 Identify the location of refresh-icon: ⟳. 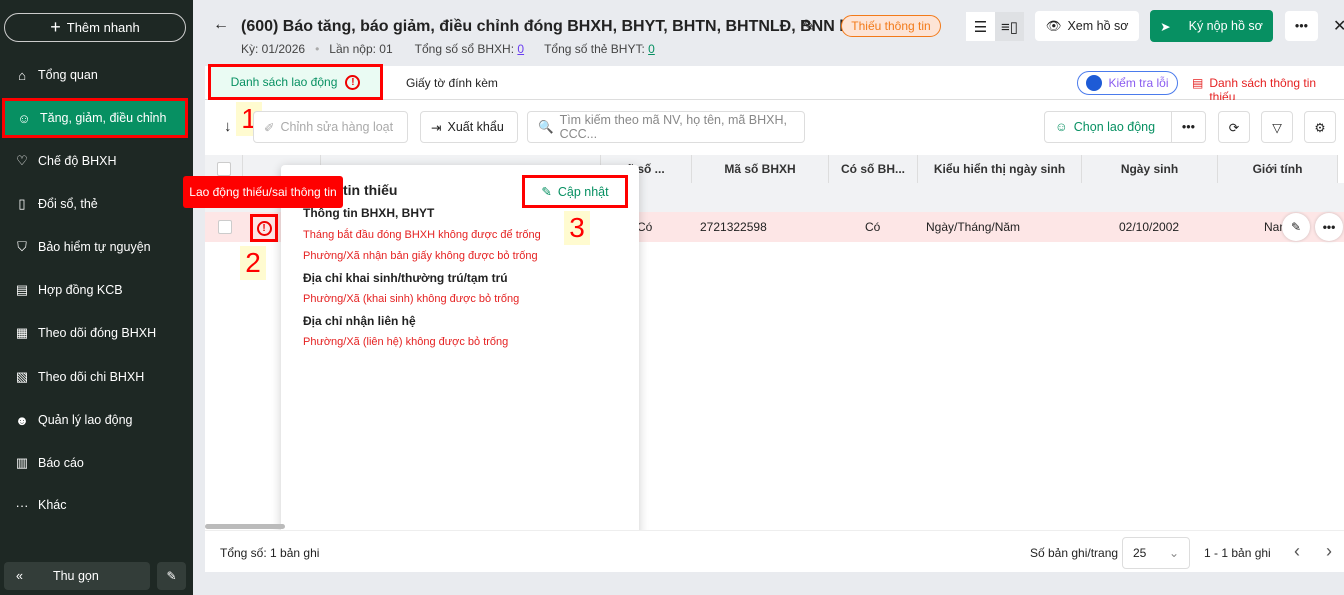
(1234, 127).